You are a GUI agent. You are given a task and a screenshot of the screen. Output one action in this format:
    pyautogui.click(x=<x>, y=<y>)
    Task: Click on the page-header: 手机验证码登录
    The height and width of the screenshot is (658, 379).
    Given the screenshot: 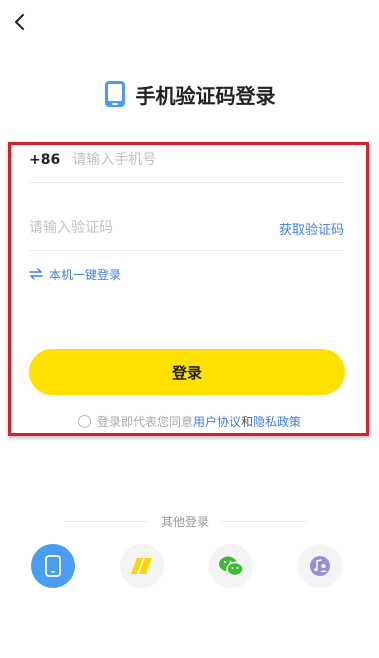 What is the action you would take?
    pyautogui.click(x=189, y=94)
    